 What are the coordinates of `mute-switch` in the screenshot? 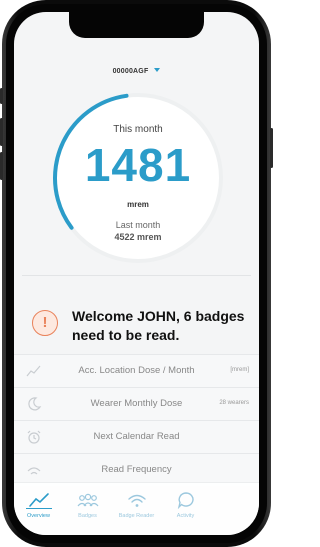 It's located at (1, 96).